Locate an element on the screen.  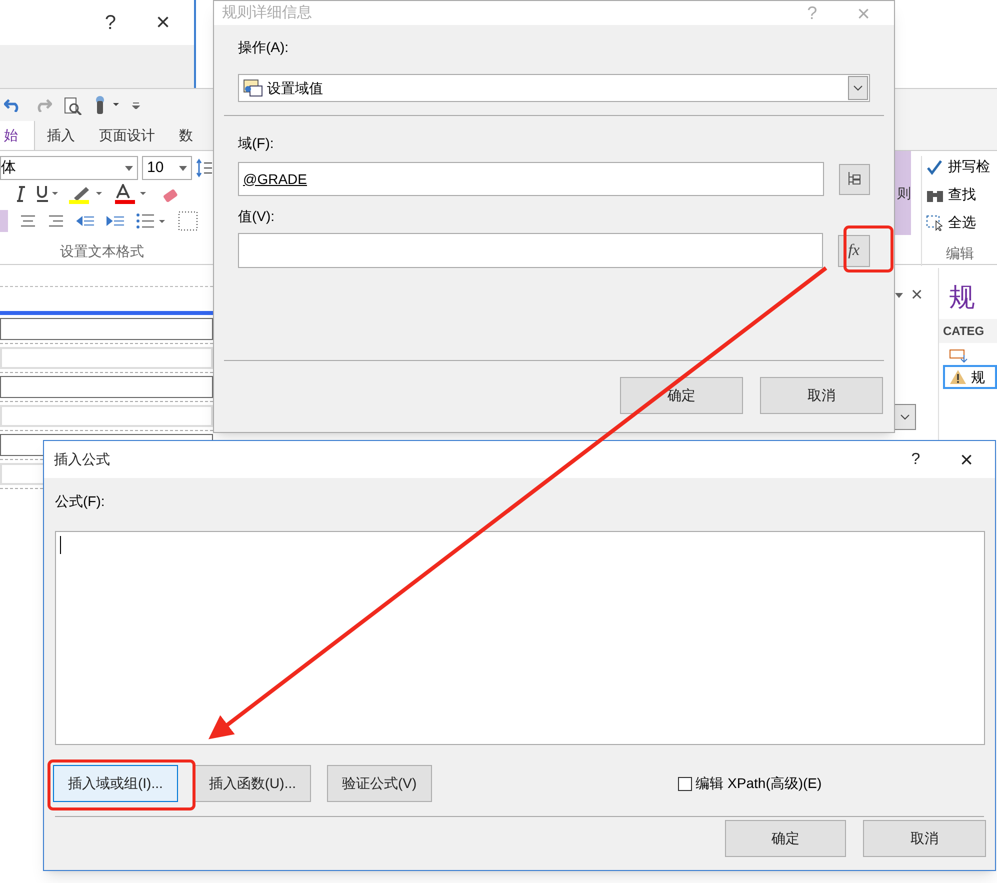
field-label: 公式(F): is located at coordinates (80, 501).